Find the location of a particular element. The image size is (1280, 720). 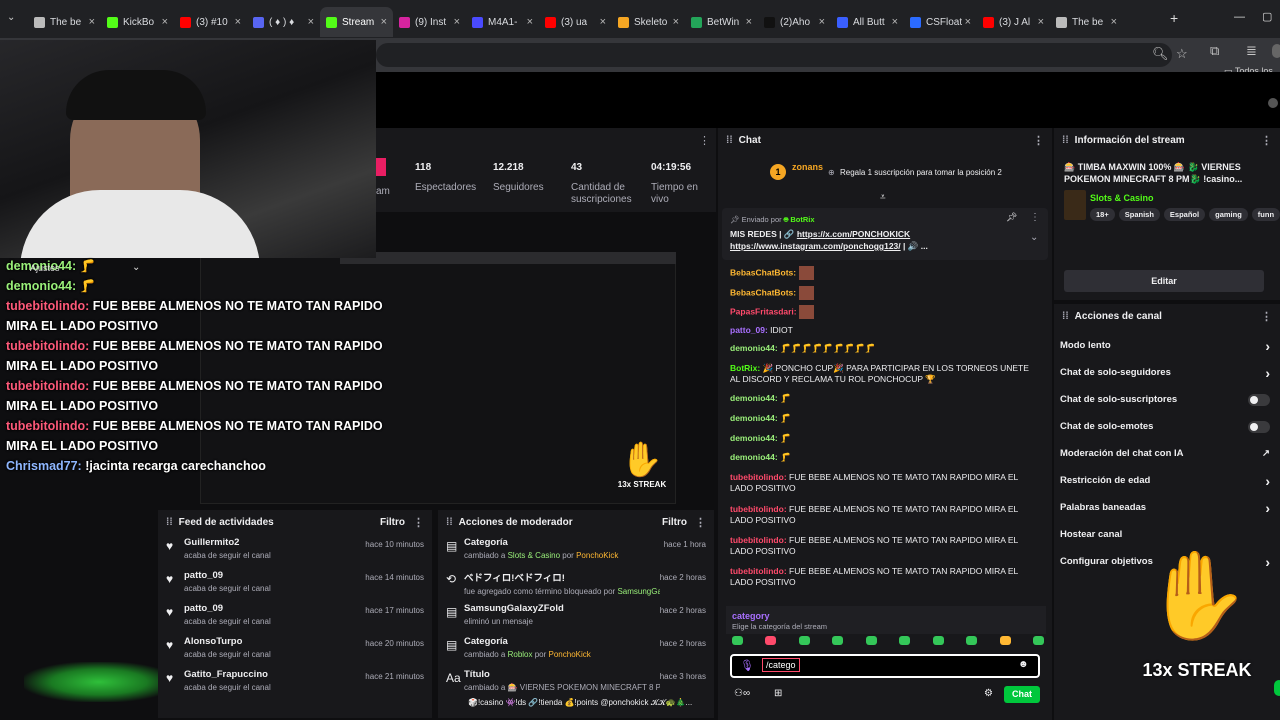

browser-tab: Skeleto × is located at coordinates (648, 22).